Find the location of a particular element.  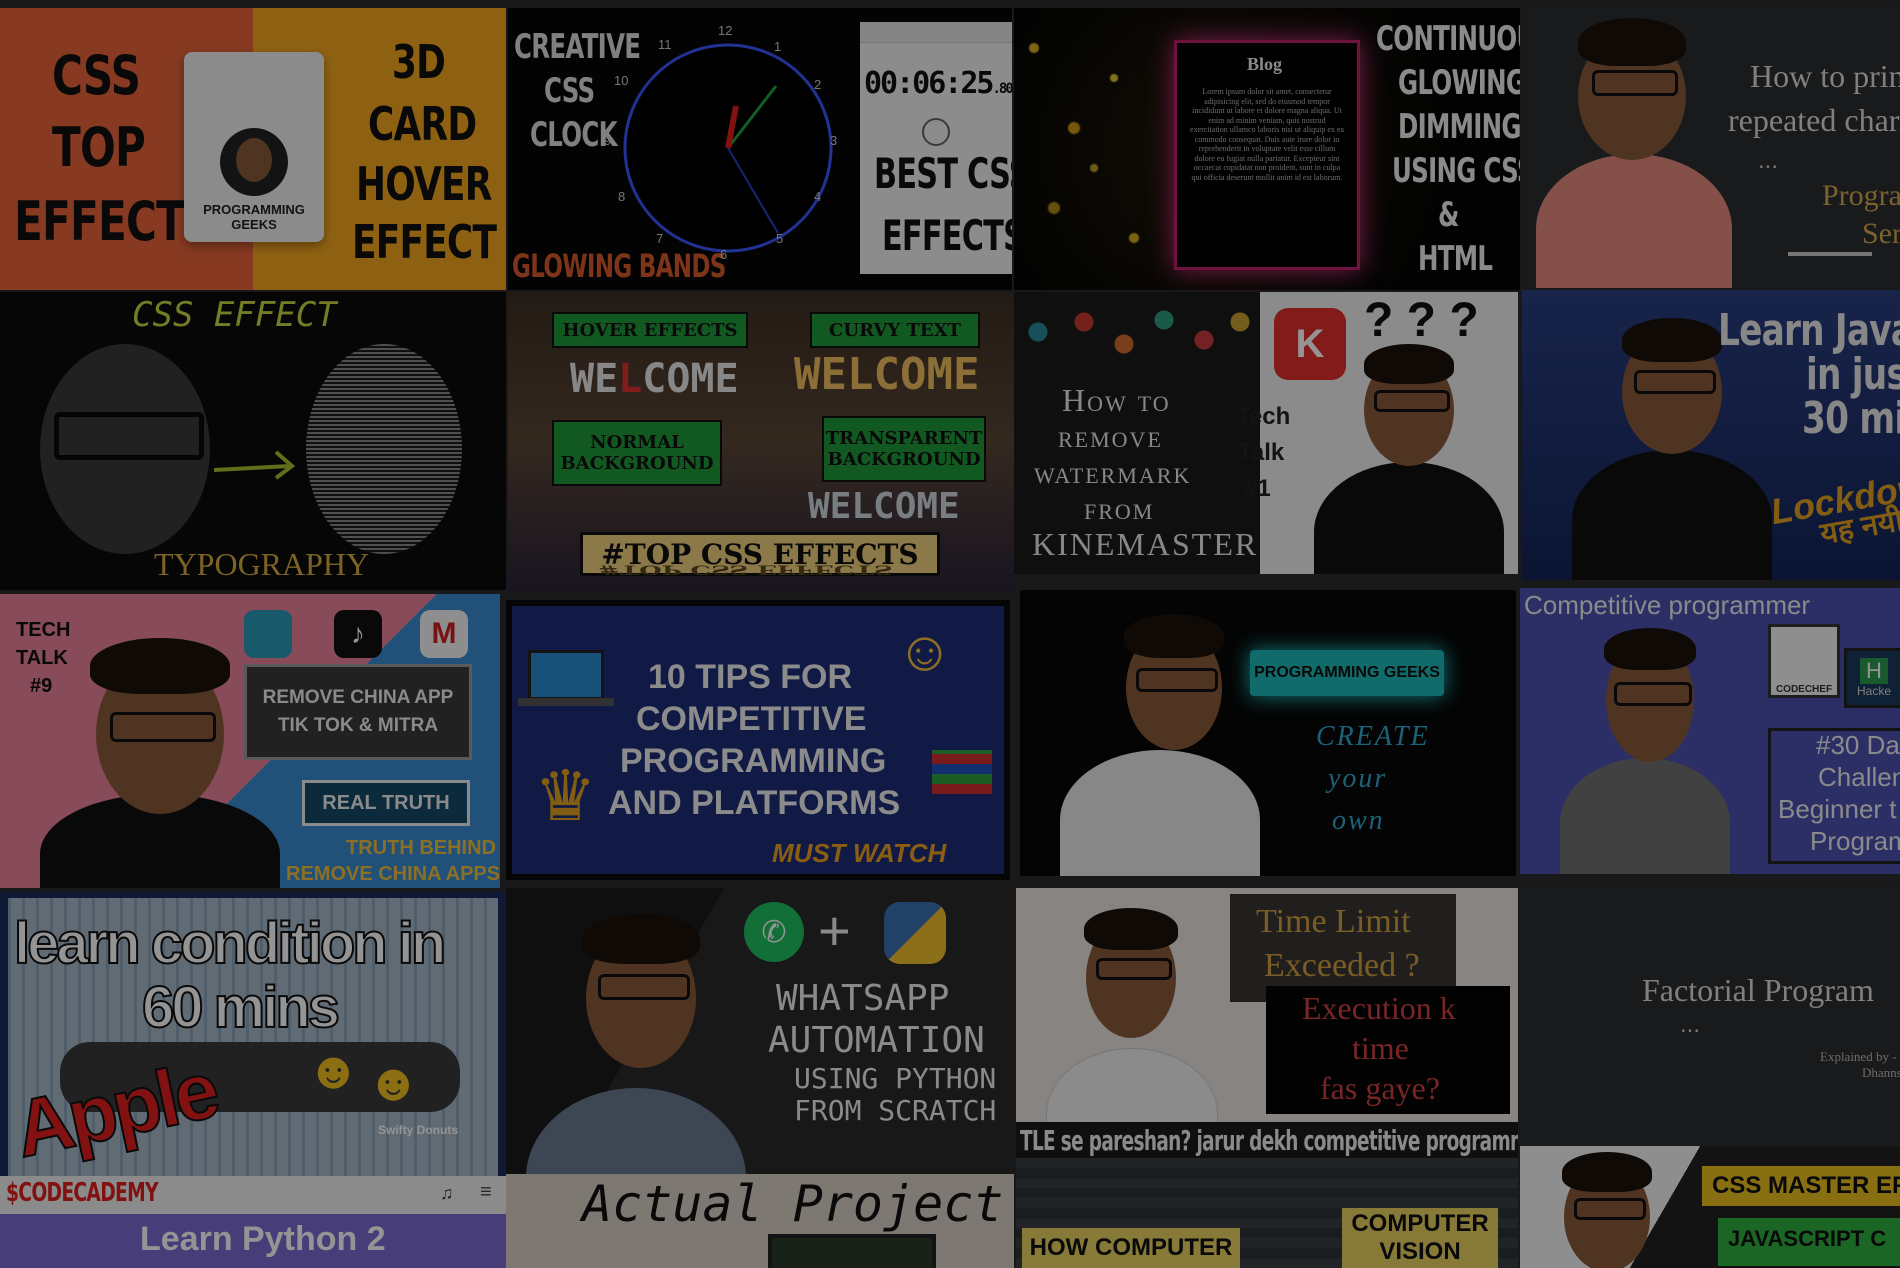

programming-geeks-badge: PROGRAMMING GEEKS is located at coordinates (1347, 673).